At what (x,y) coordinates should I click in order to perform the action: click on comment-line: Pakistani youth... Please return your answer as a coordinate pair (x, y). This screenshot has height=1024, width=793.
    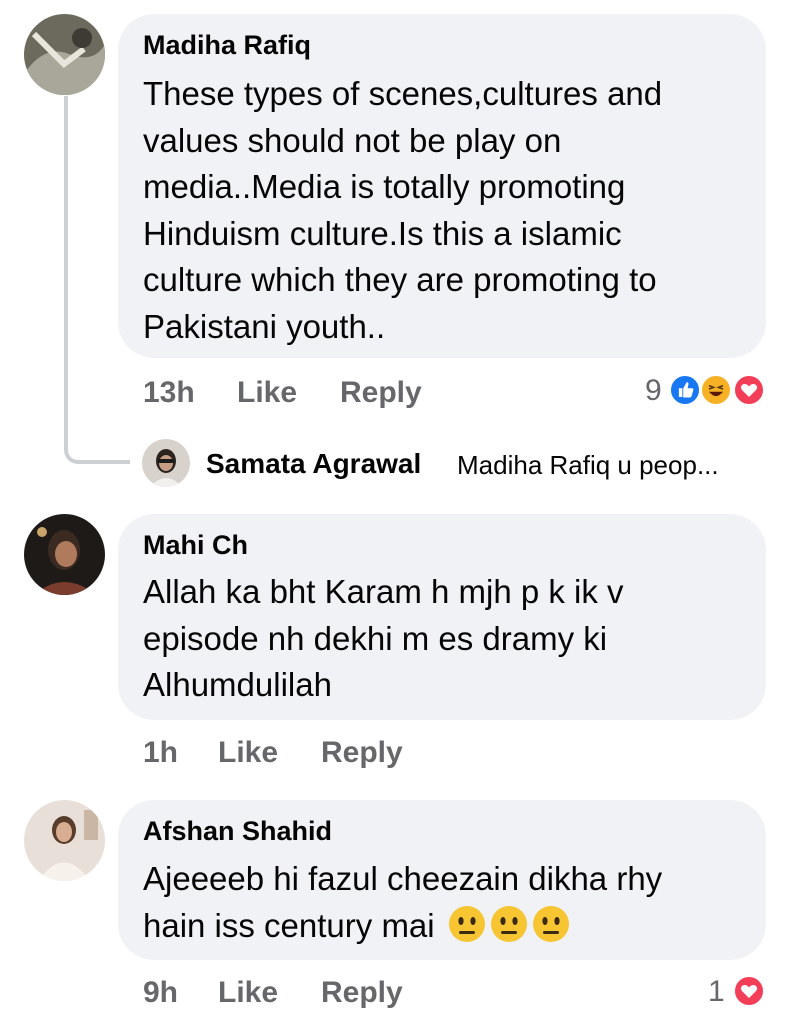
    Looking at the image, I should click on (264, 326).